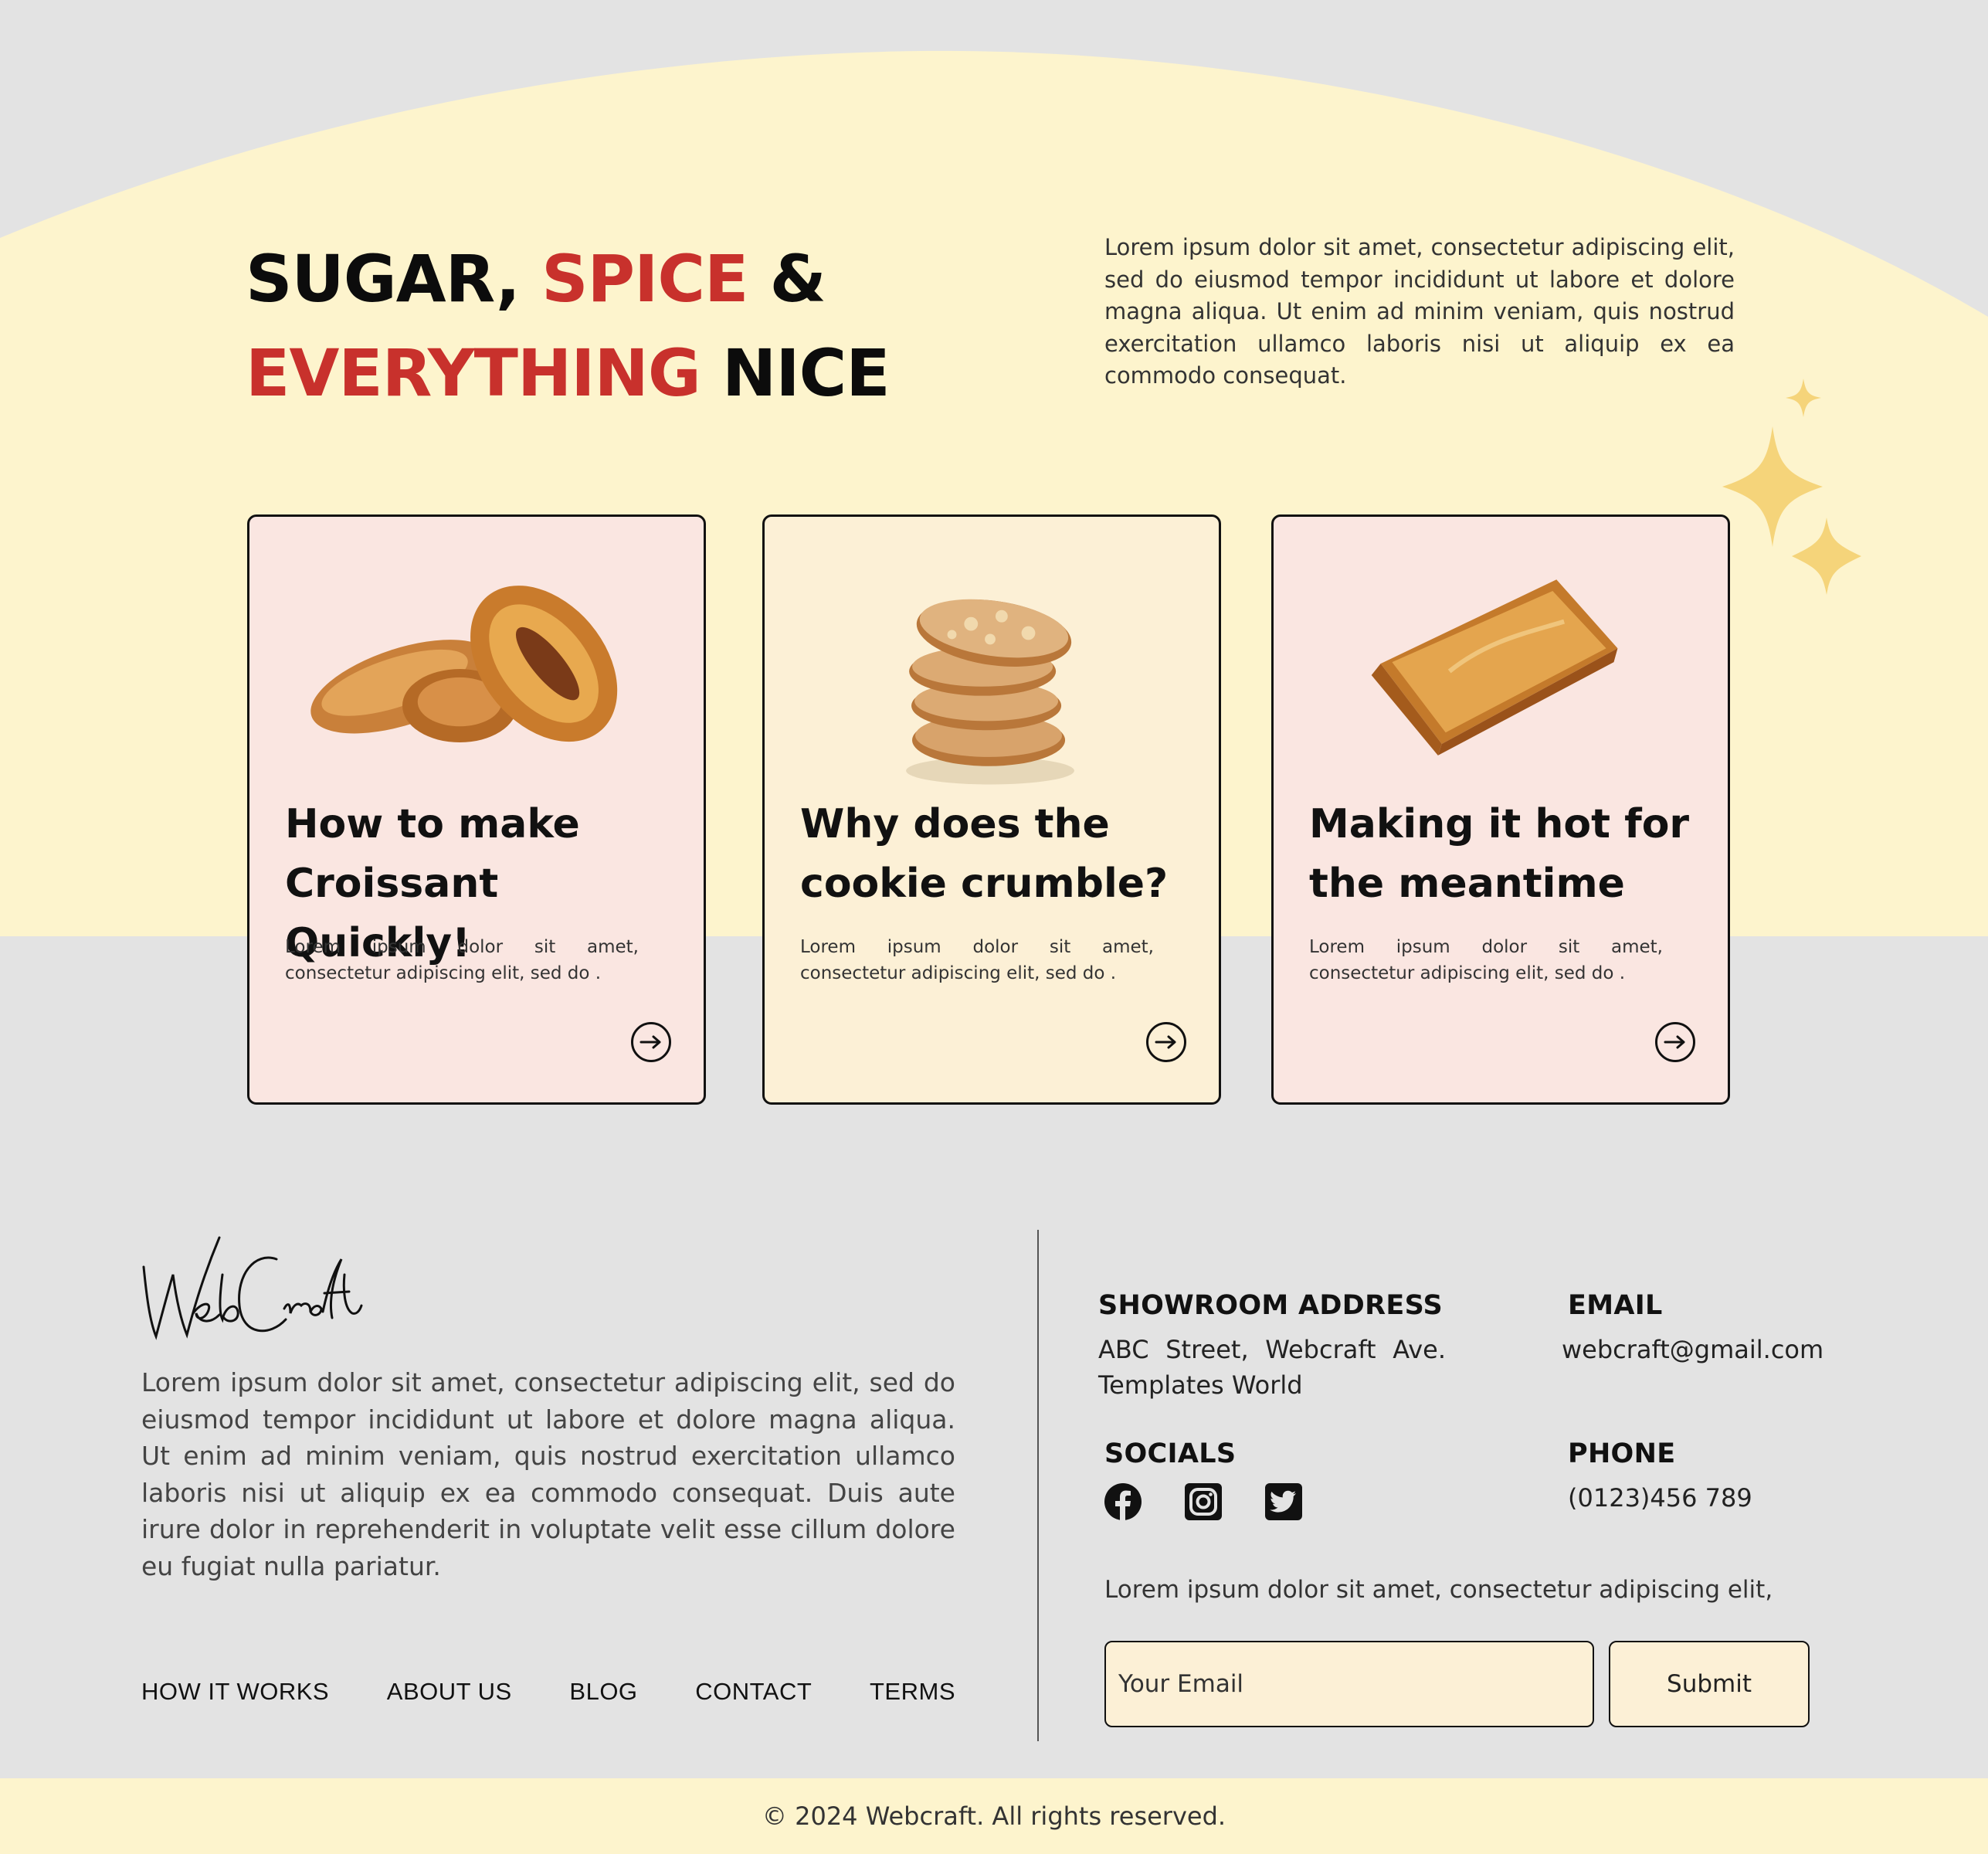 This screenshot has height=1854, width=1988. I want to click on copyright-bar: © 2024 Webcraft. All rights reserved., so click(994, 1816).